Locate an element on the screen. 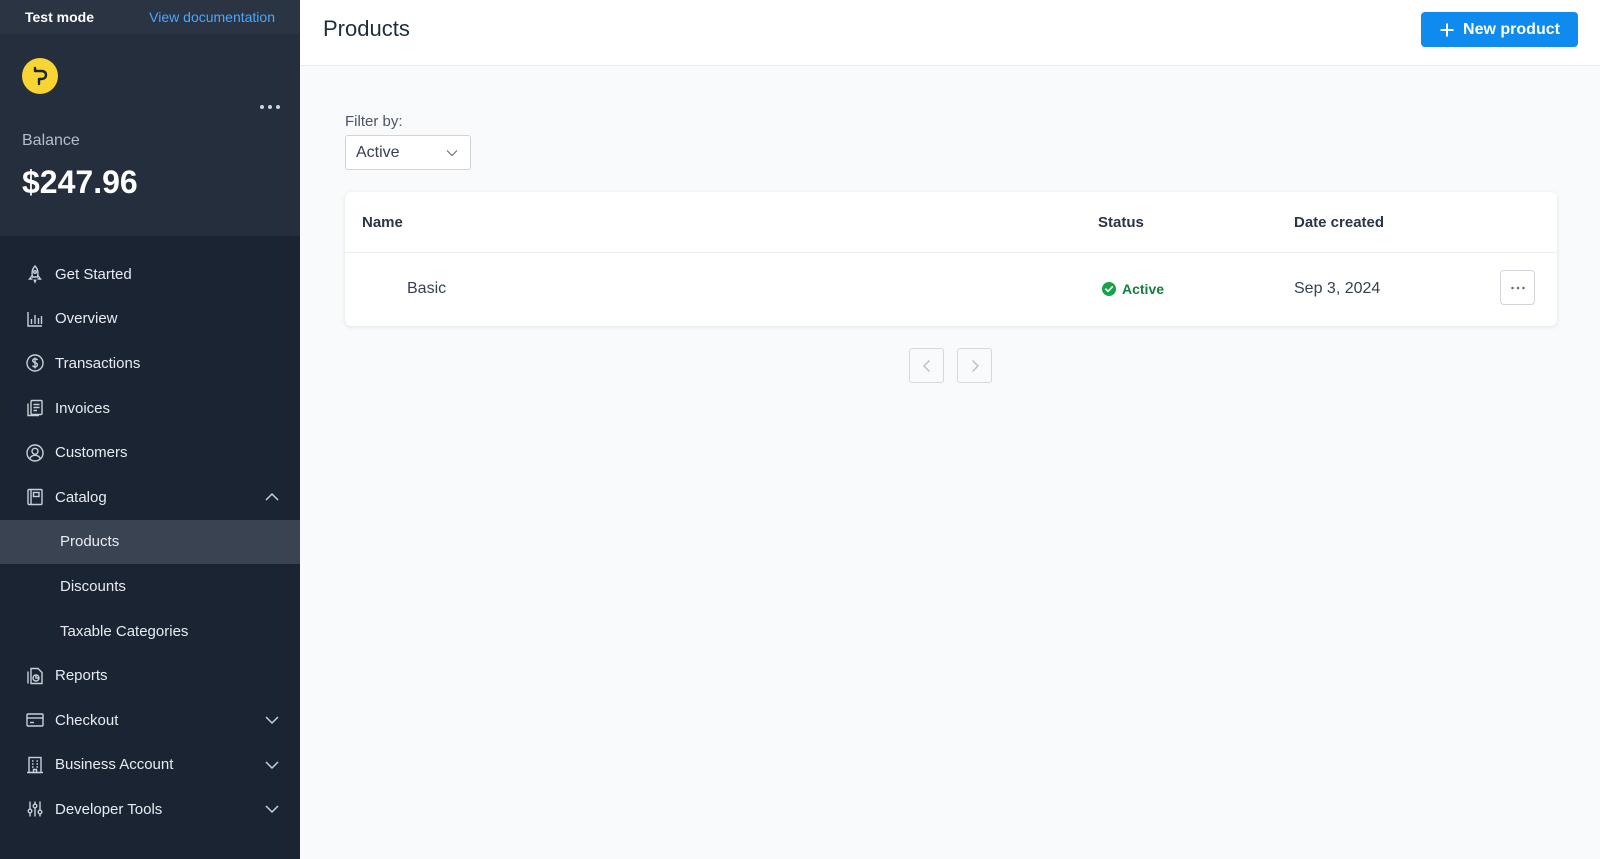 The height and width of the screenshot is (859, 1600). balance-value: $247.96 is located at coordinates (80, 182).